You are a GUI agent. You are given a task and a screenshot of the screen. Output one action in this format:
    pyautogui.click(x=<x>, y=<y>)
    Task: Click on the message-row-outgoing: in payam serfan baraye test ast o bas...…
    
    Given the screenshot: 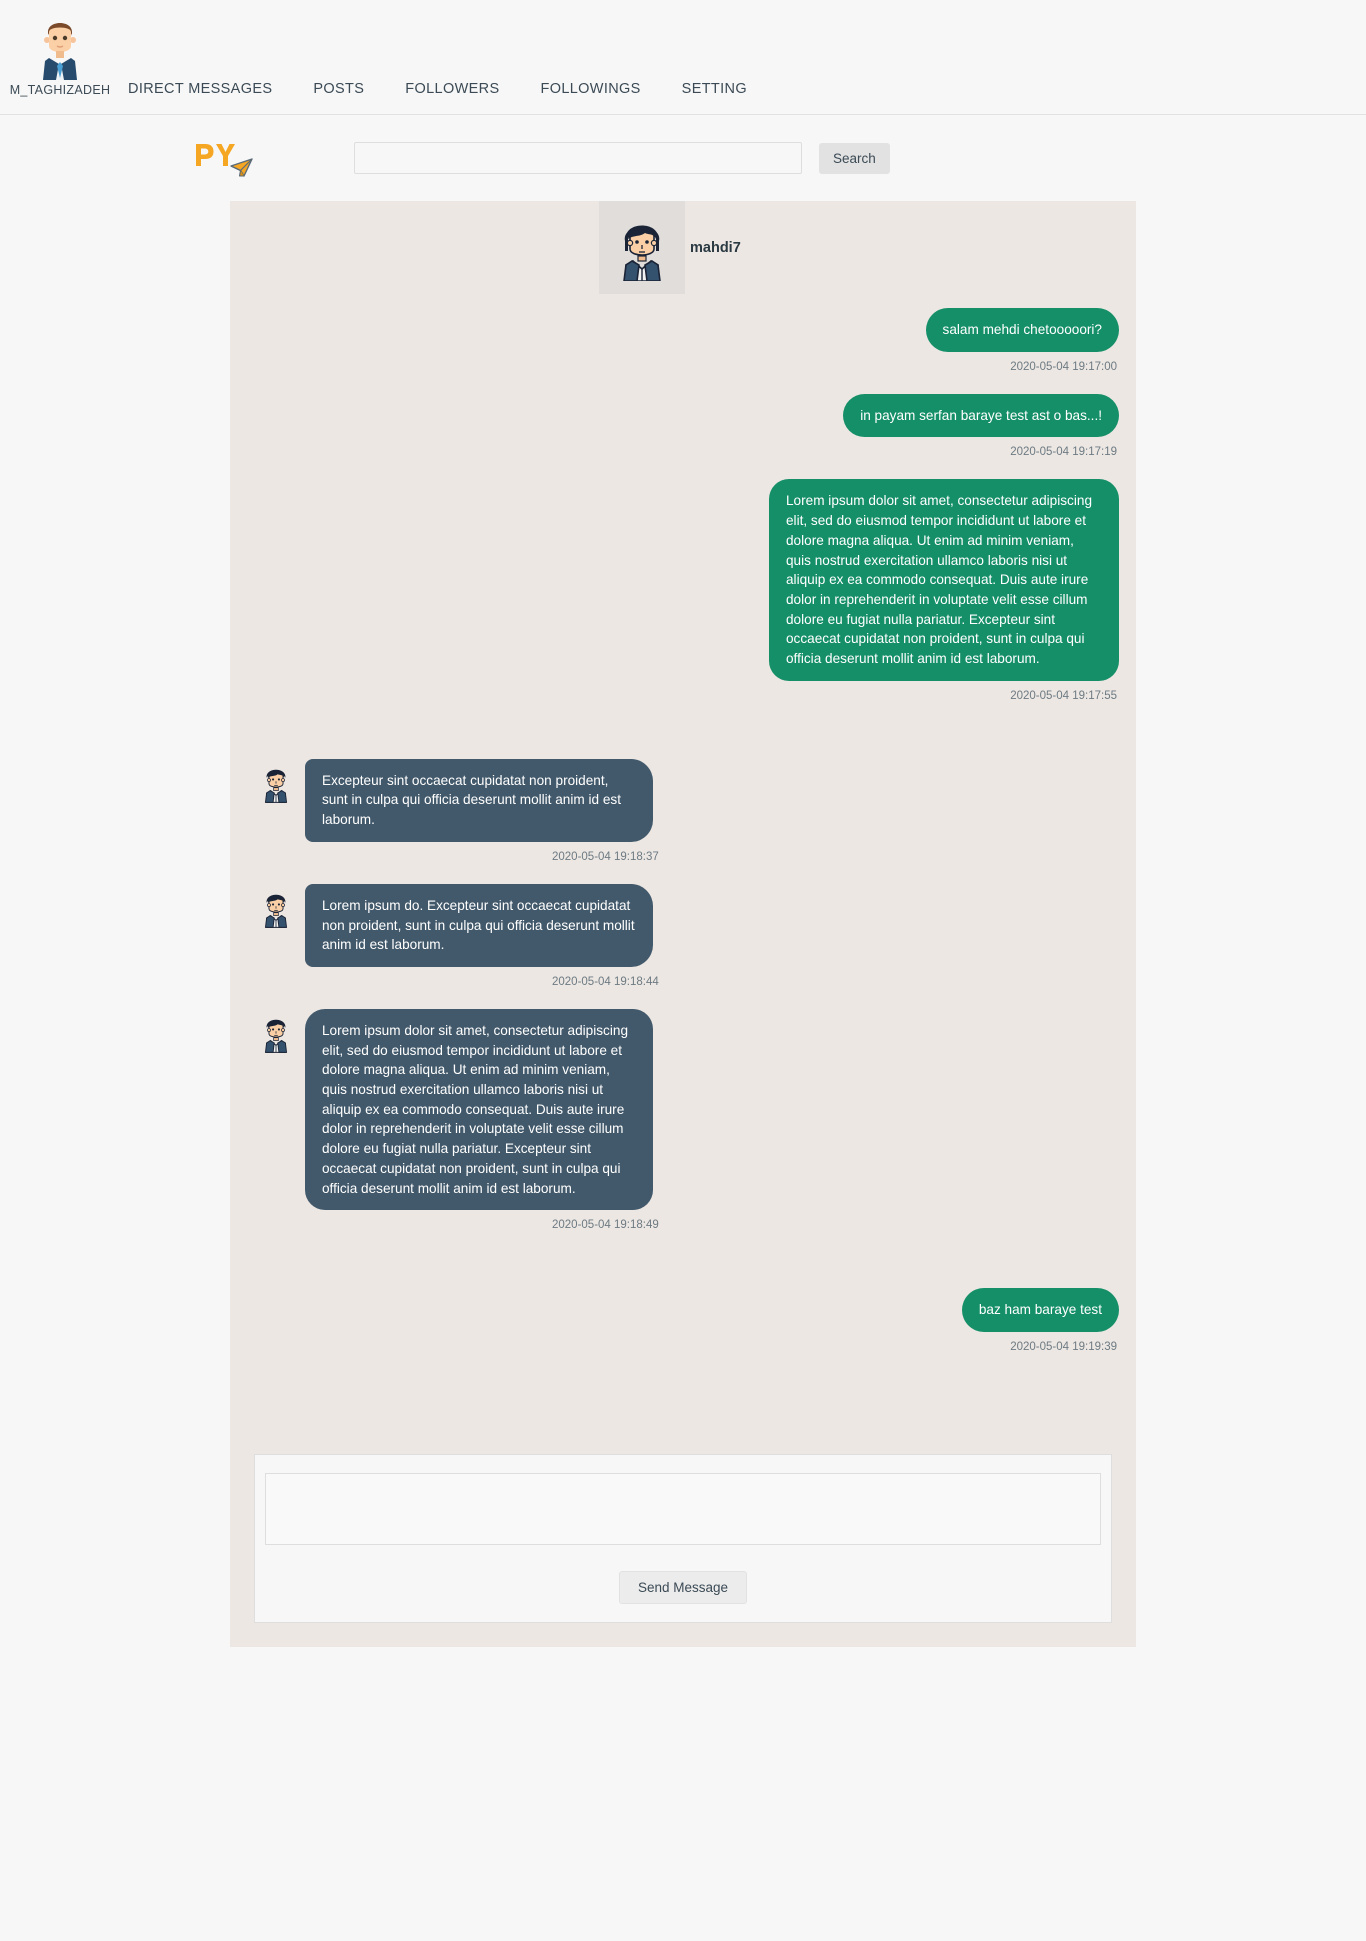 What is the action you would take?
    pyautogui.click(x=683, y=415)
    